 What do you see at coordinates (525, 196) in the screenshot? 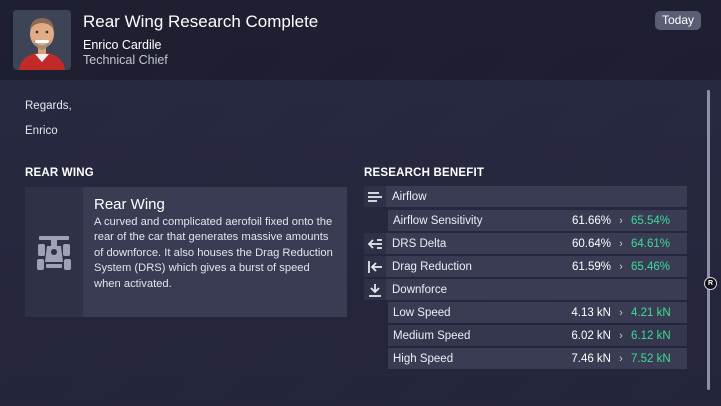
I see `category-airflow: Airflow` at bounding box center [525, 196].